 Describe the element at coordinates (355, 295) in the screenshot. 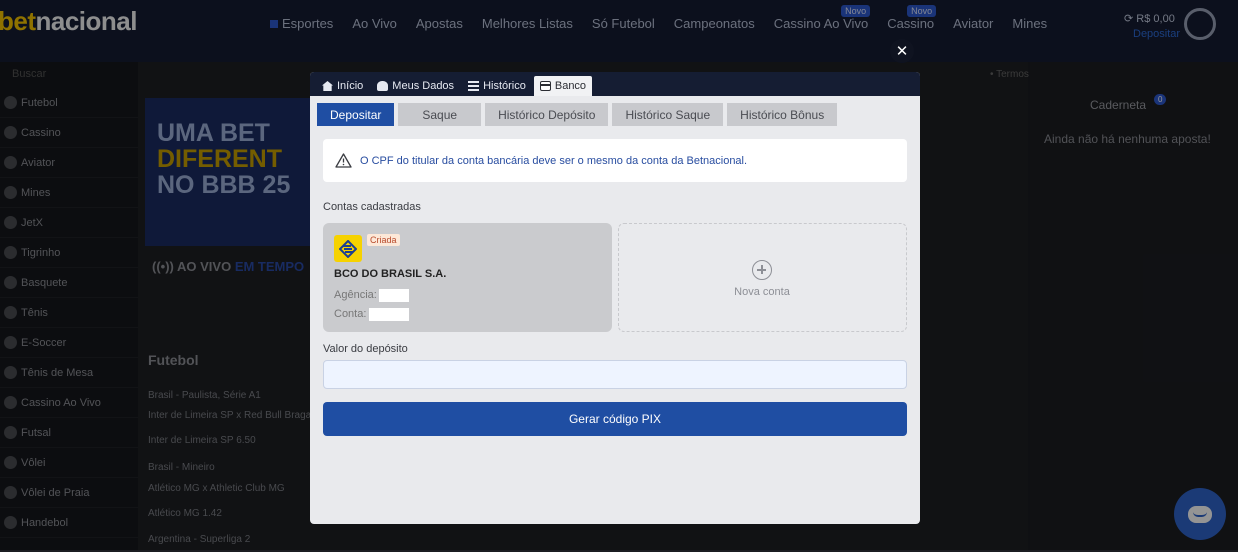

I see `agency-label: Agência:` at that location.